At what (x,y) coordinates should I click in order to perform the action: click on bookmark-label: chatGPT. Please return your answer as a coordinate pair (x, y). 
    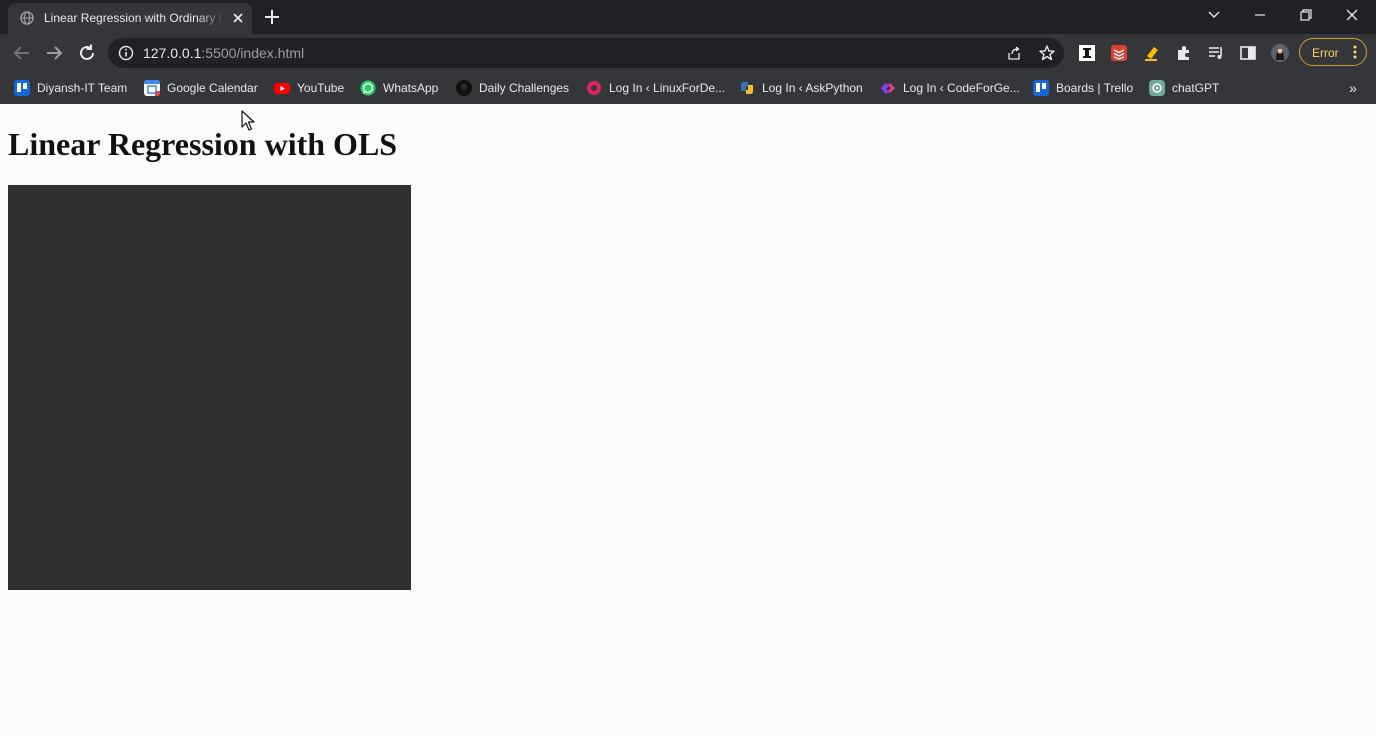
    Looking at the image, I should click on (1196, 88).